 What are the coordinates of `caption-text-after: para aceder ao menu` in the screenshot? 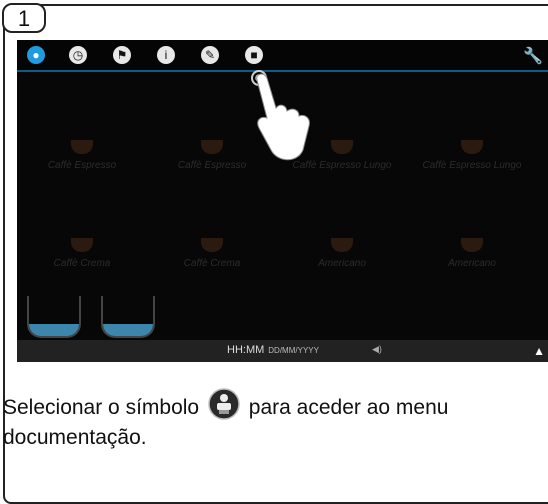 It's located at (348, 407).